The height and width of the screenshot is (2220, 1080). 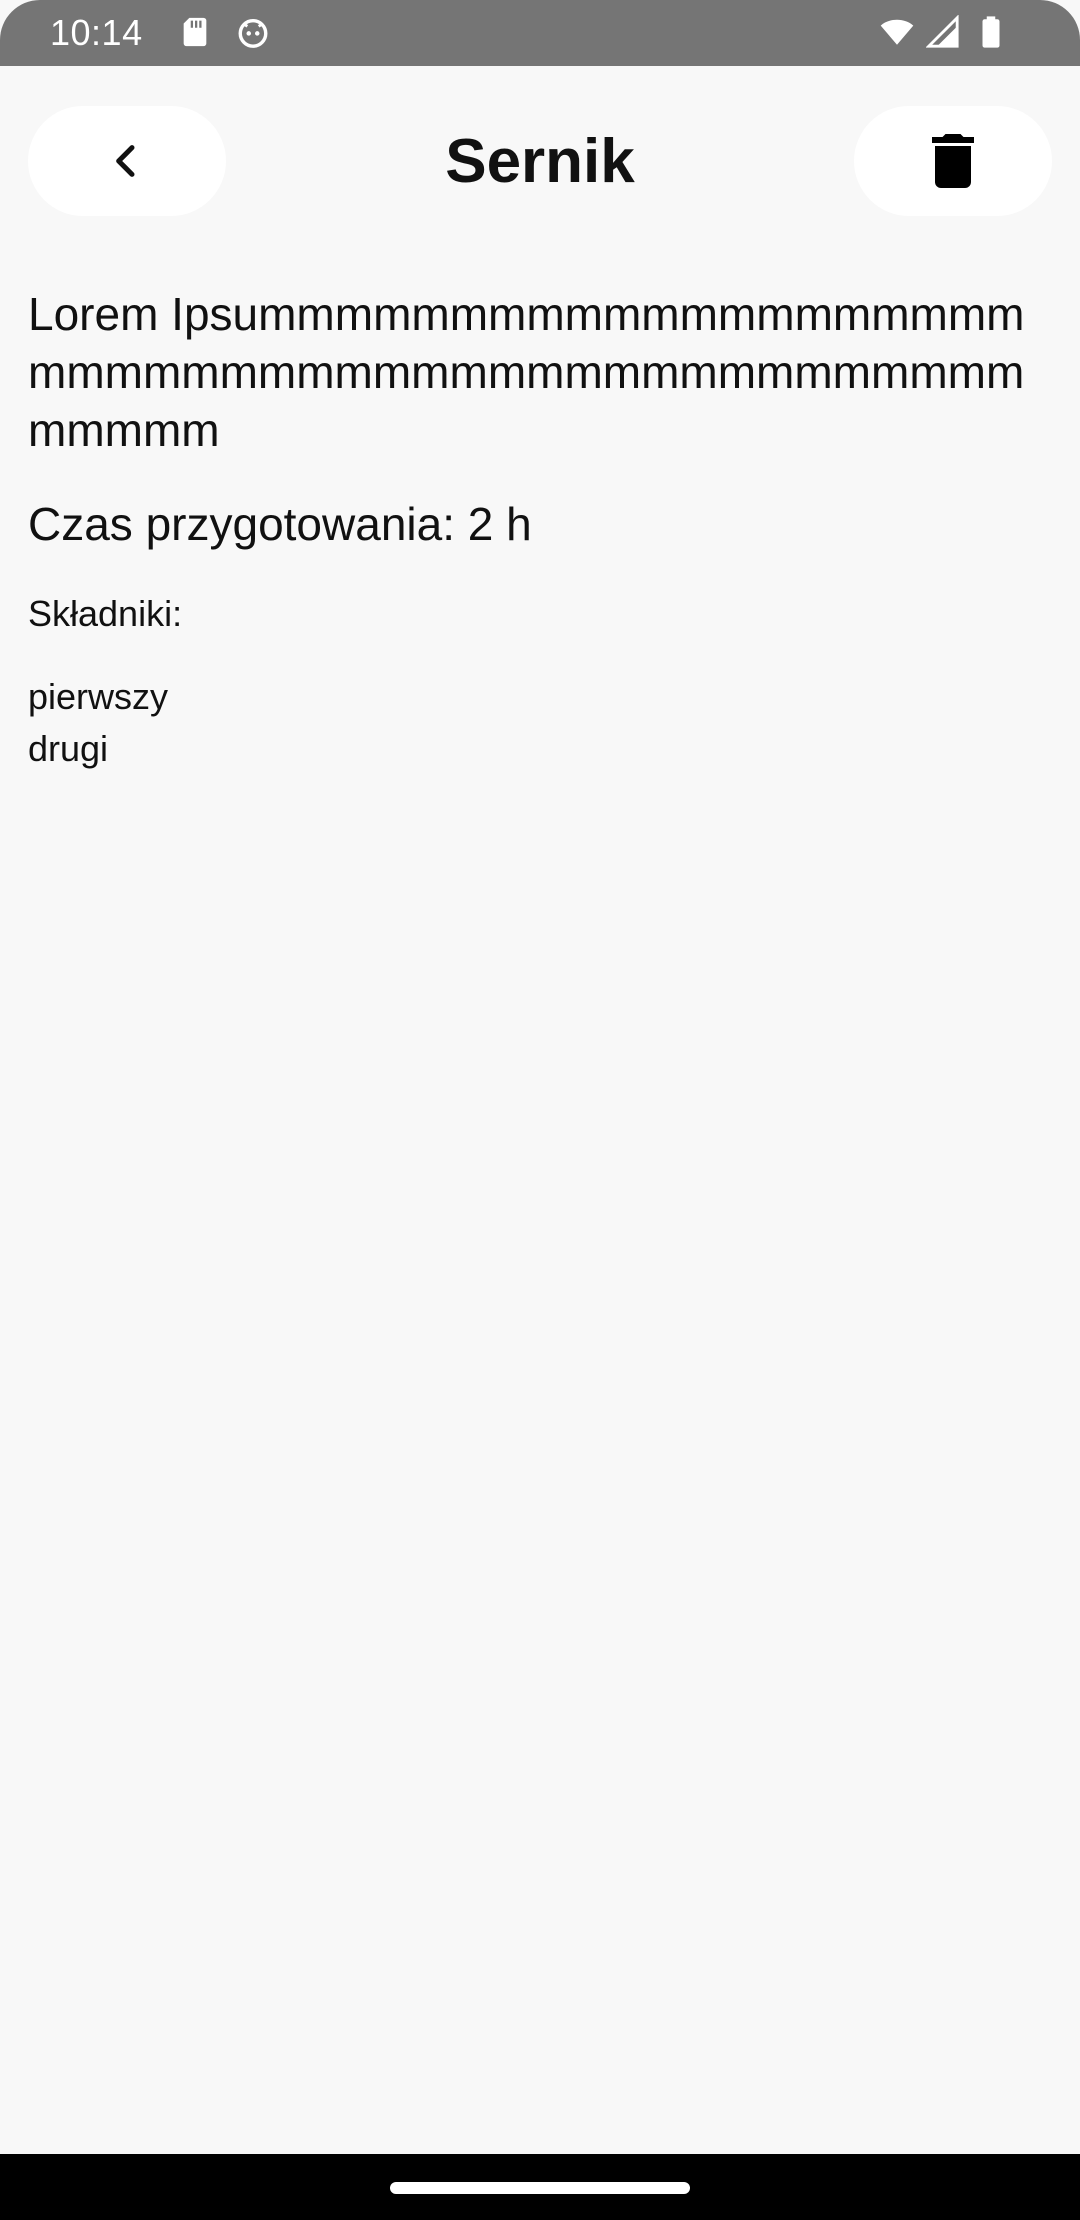 What do you see at coordinates (68, 748) in the screenshot?
I see `ingredient-item: drugi` at bounding box center [68, 748].